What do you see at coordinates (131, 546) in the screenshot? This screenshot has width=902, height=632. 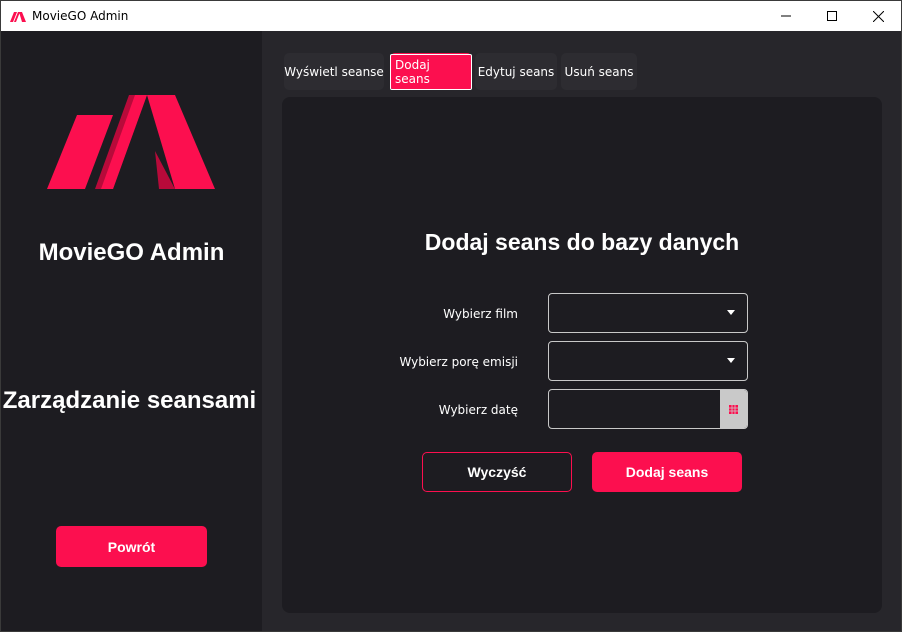 I see `back-button: Powrót` at bounding box center [131, 546].